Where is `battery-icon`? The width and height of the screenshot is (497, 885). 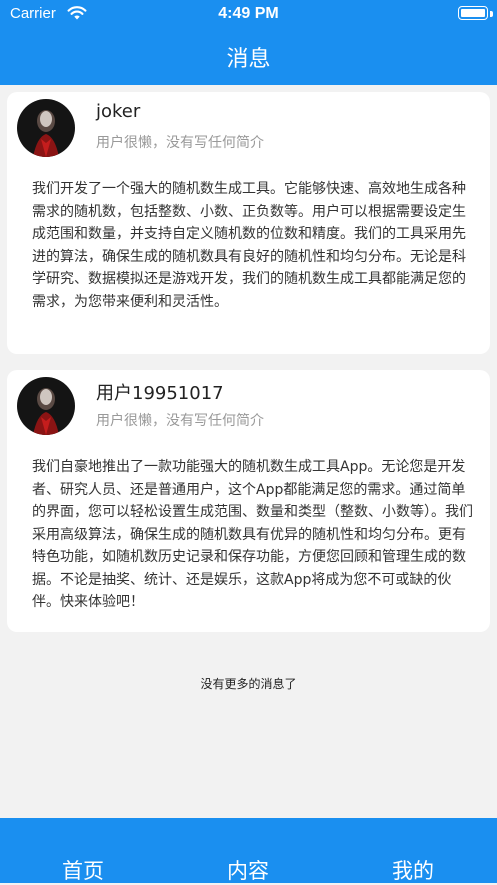 battery-icon is located at coordinates (473, 13).